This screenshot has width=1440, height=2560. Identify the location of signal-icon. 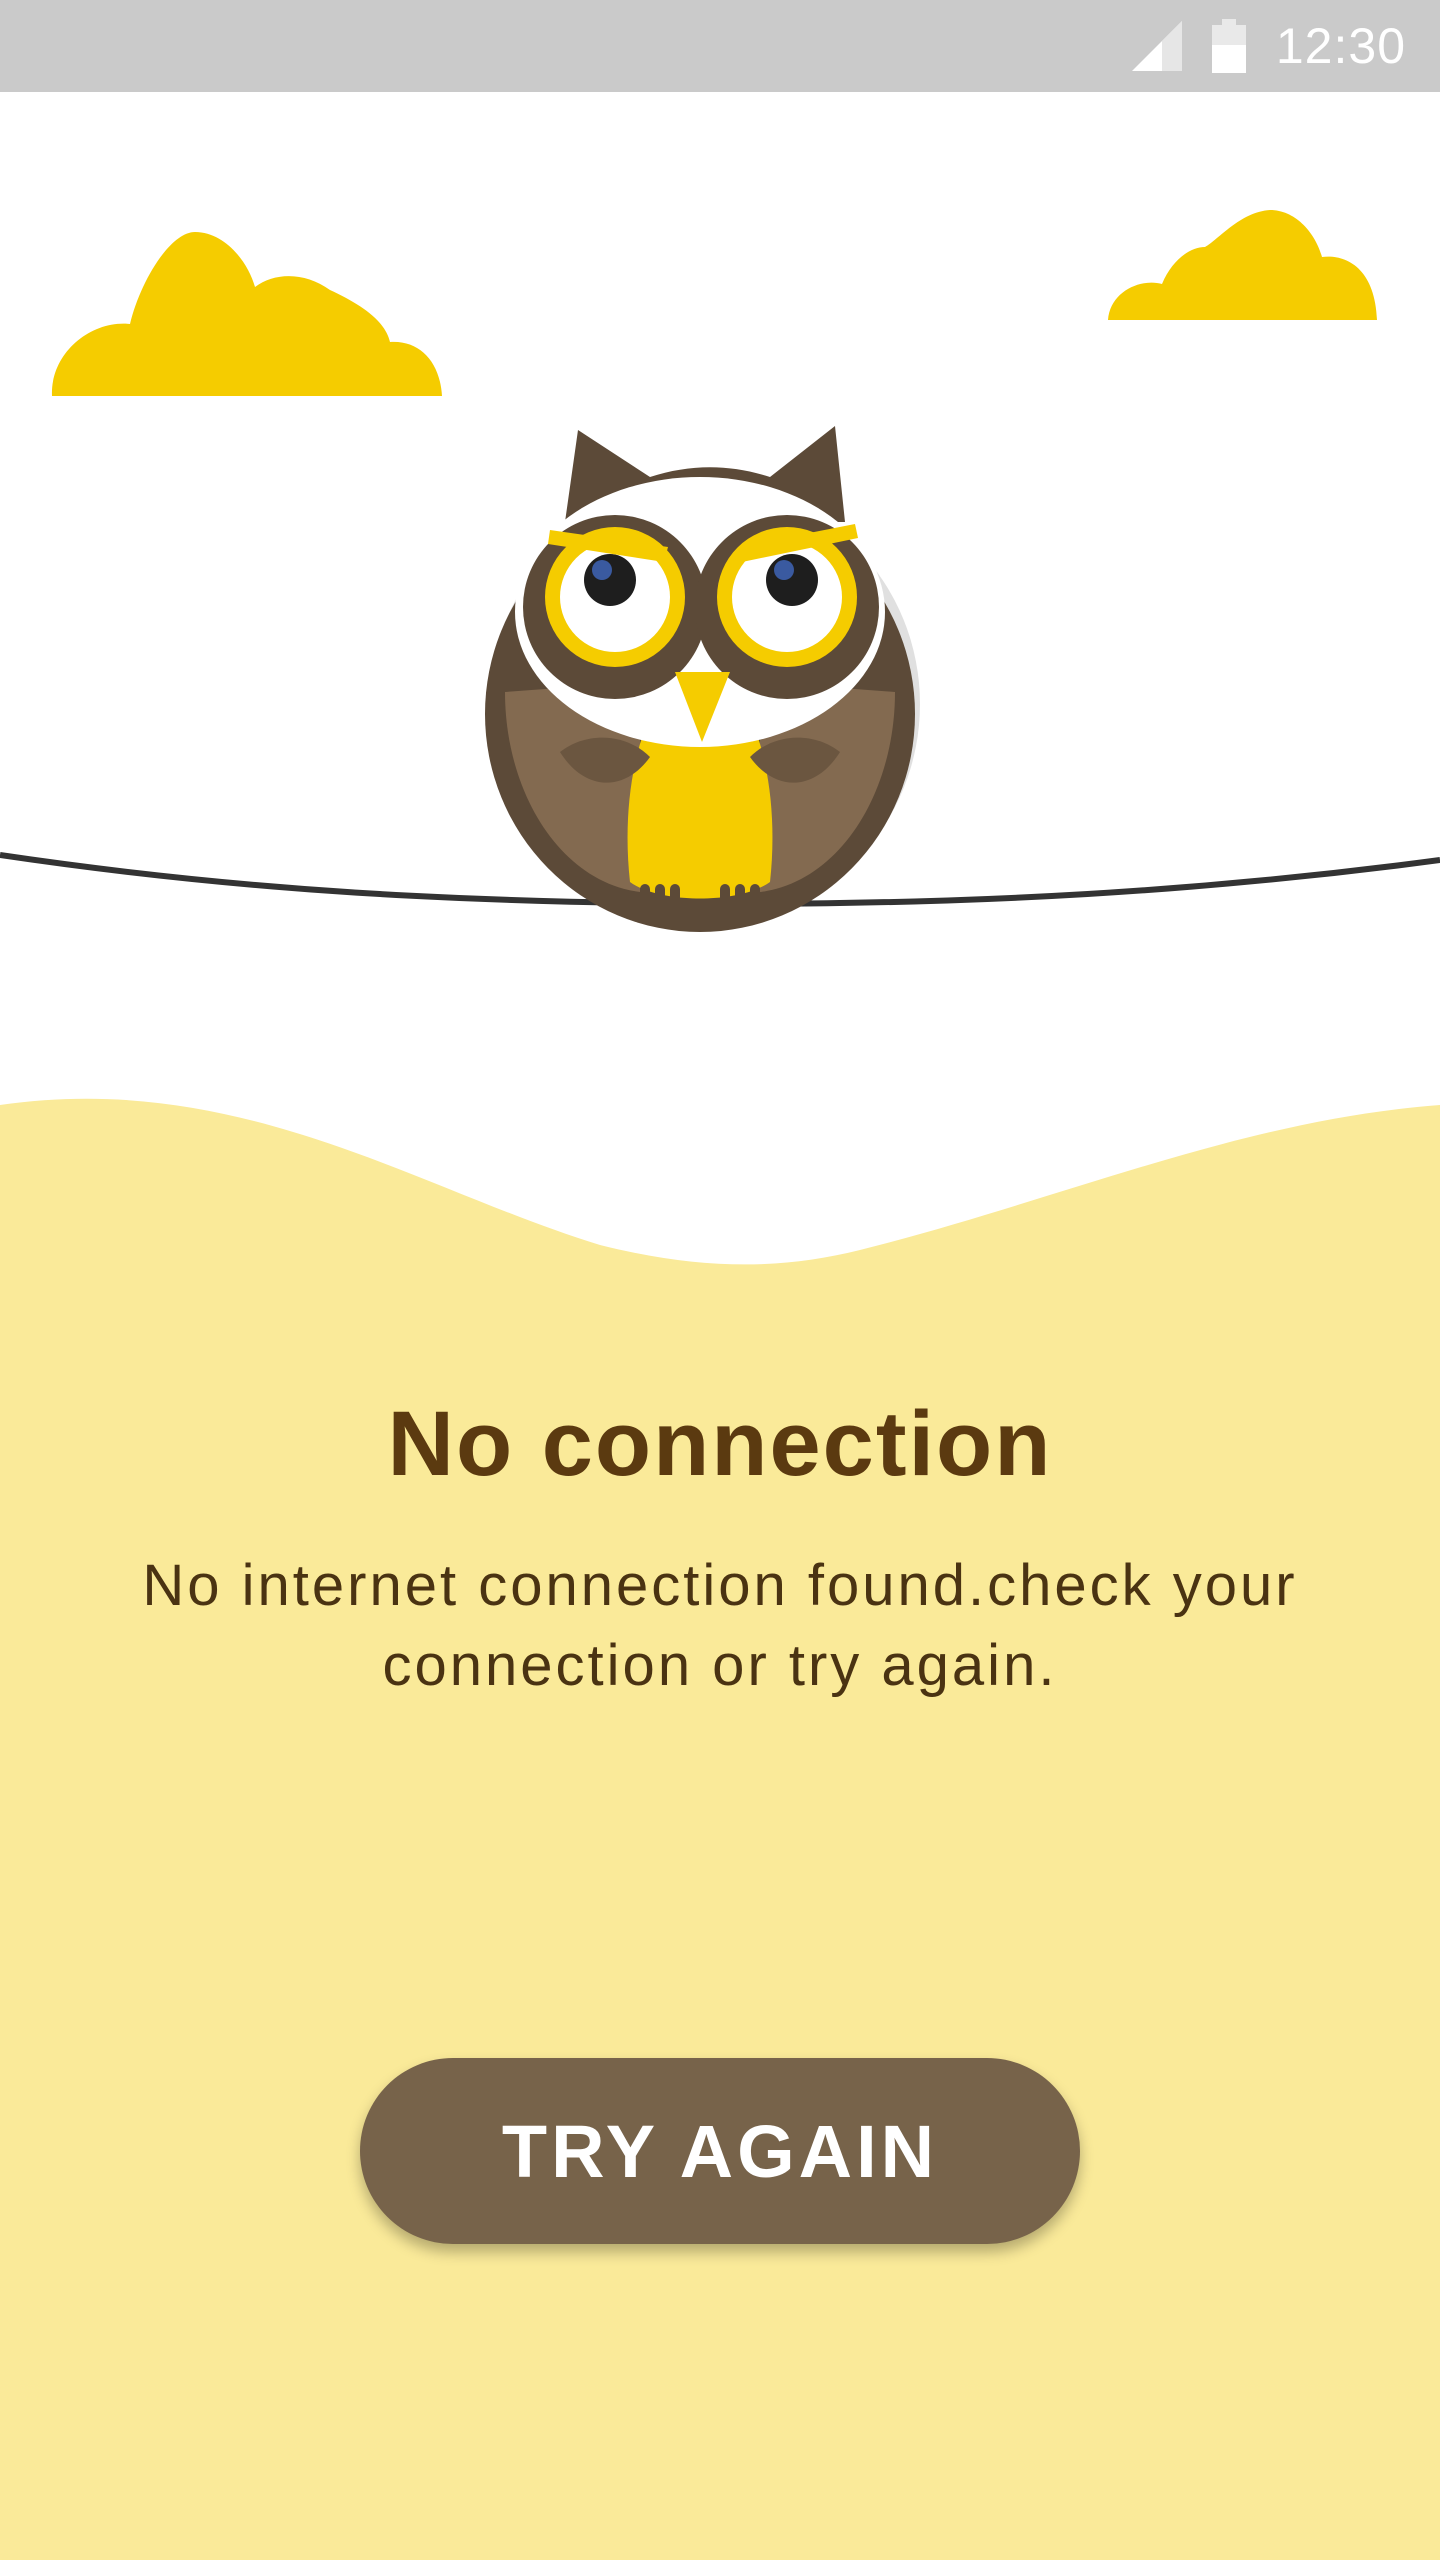
(1156, 46).